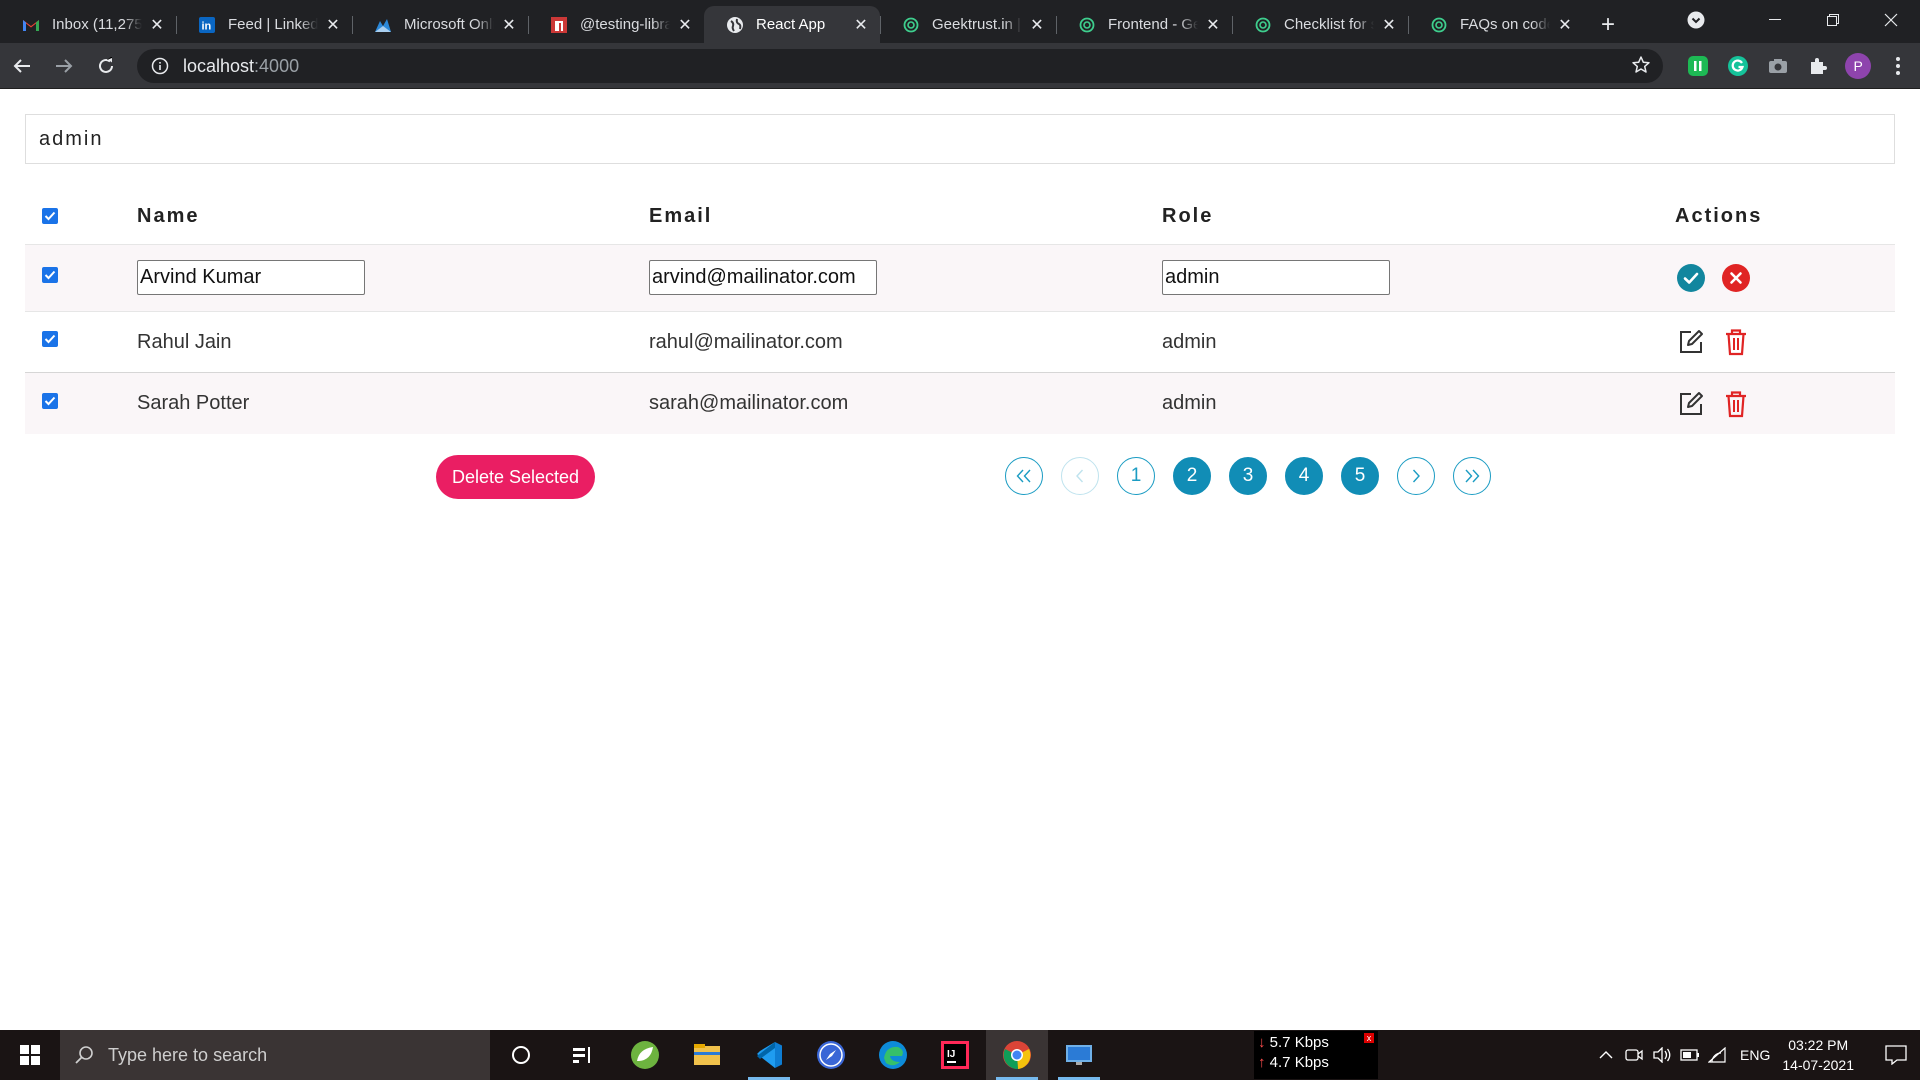  Describe the element at coordinates (960, 139) in the screenshot. I see `search-input` at that location.